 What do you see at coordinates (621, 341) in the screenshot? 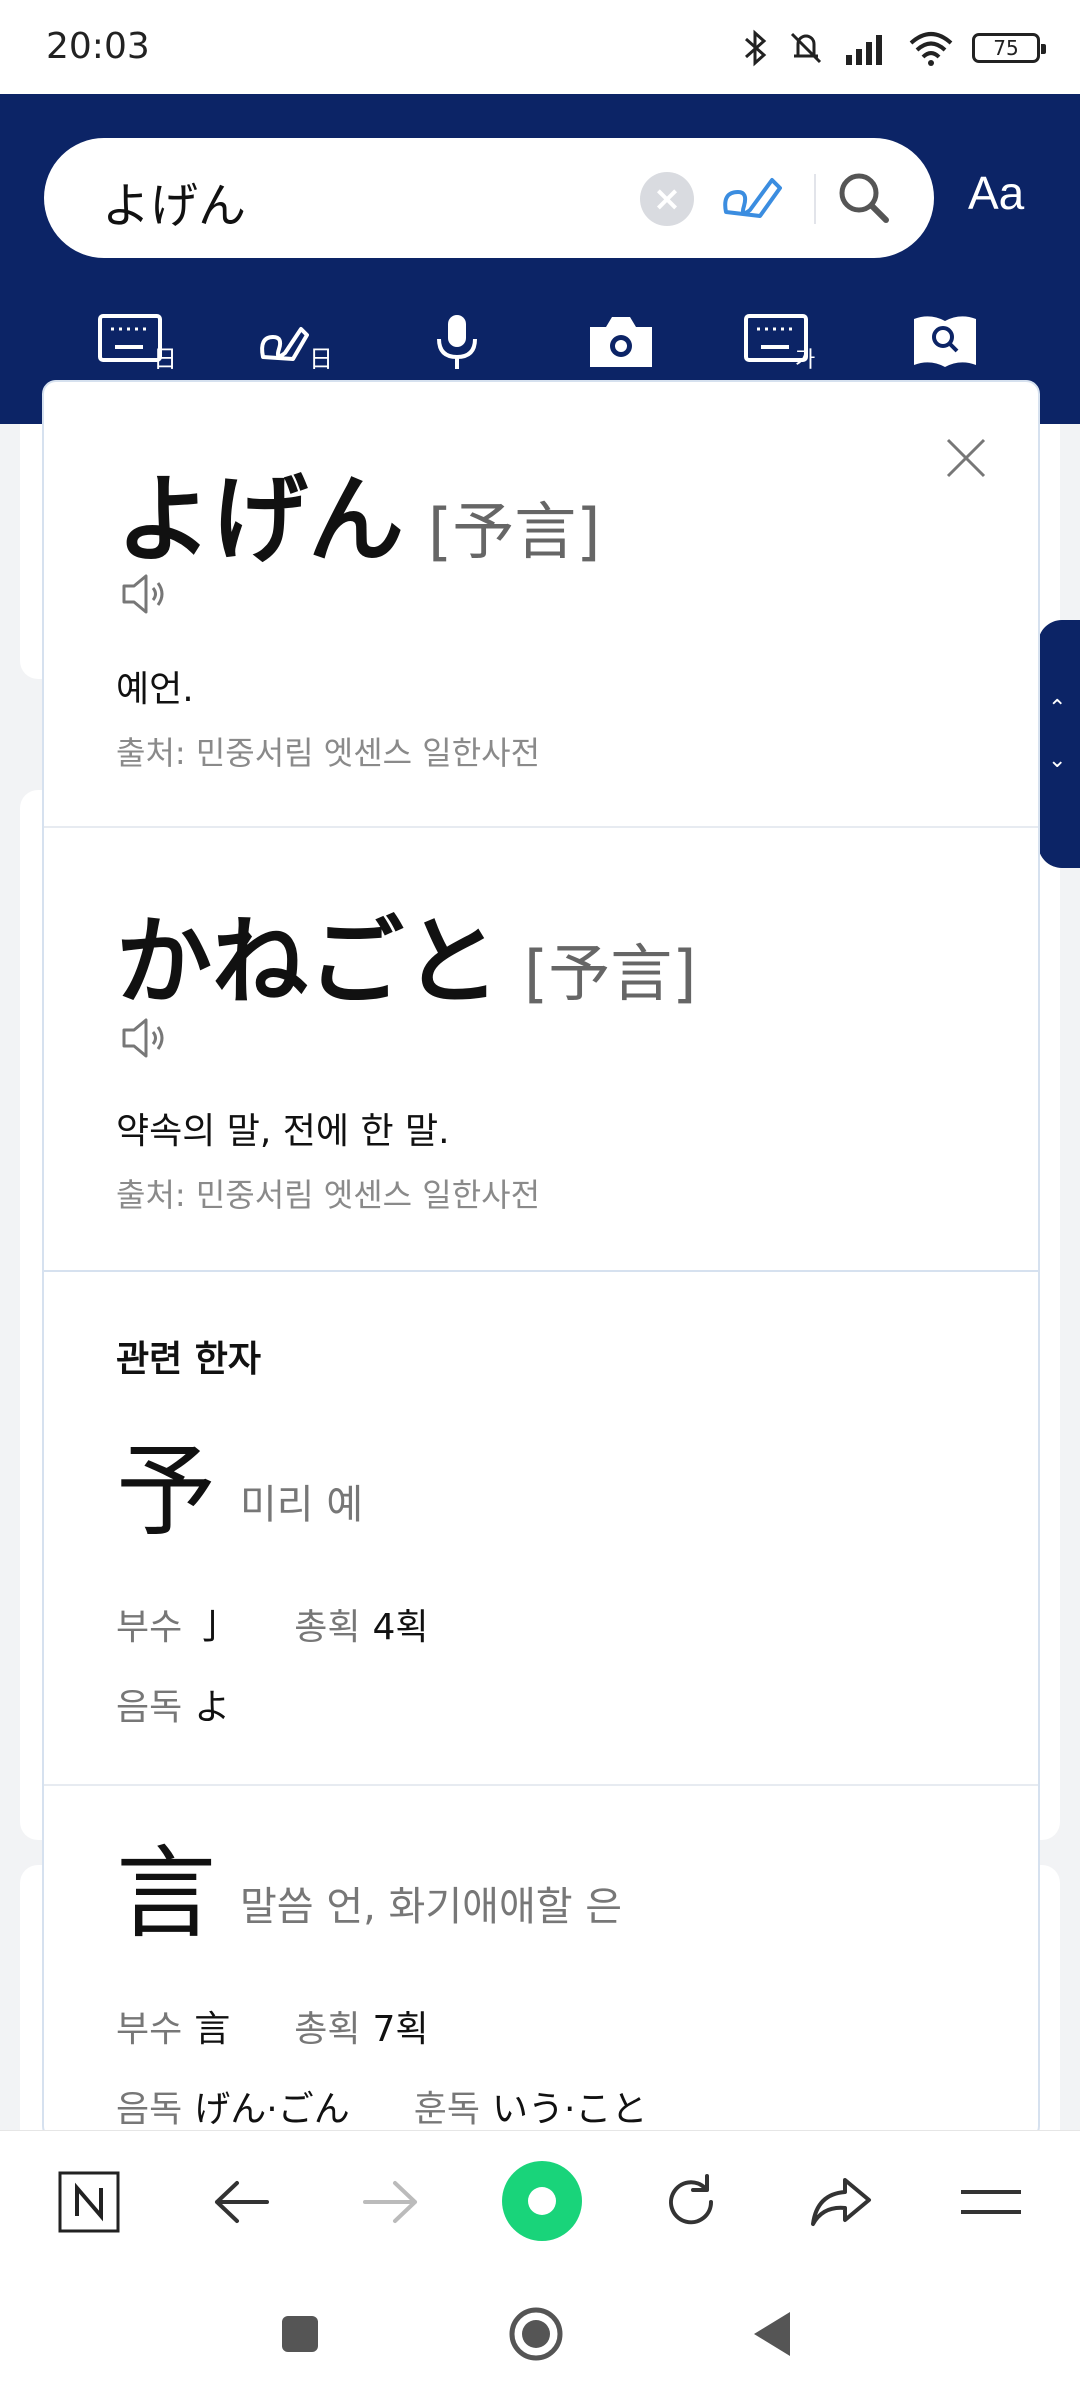
I see `camera-icon` at bounding box center [621, 341].